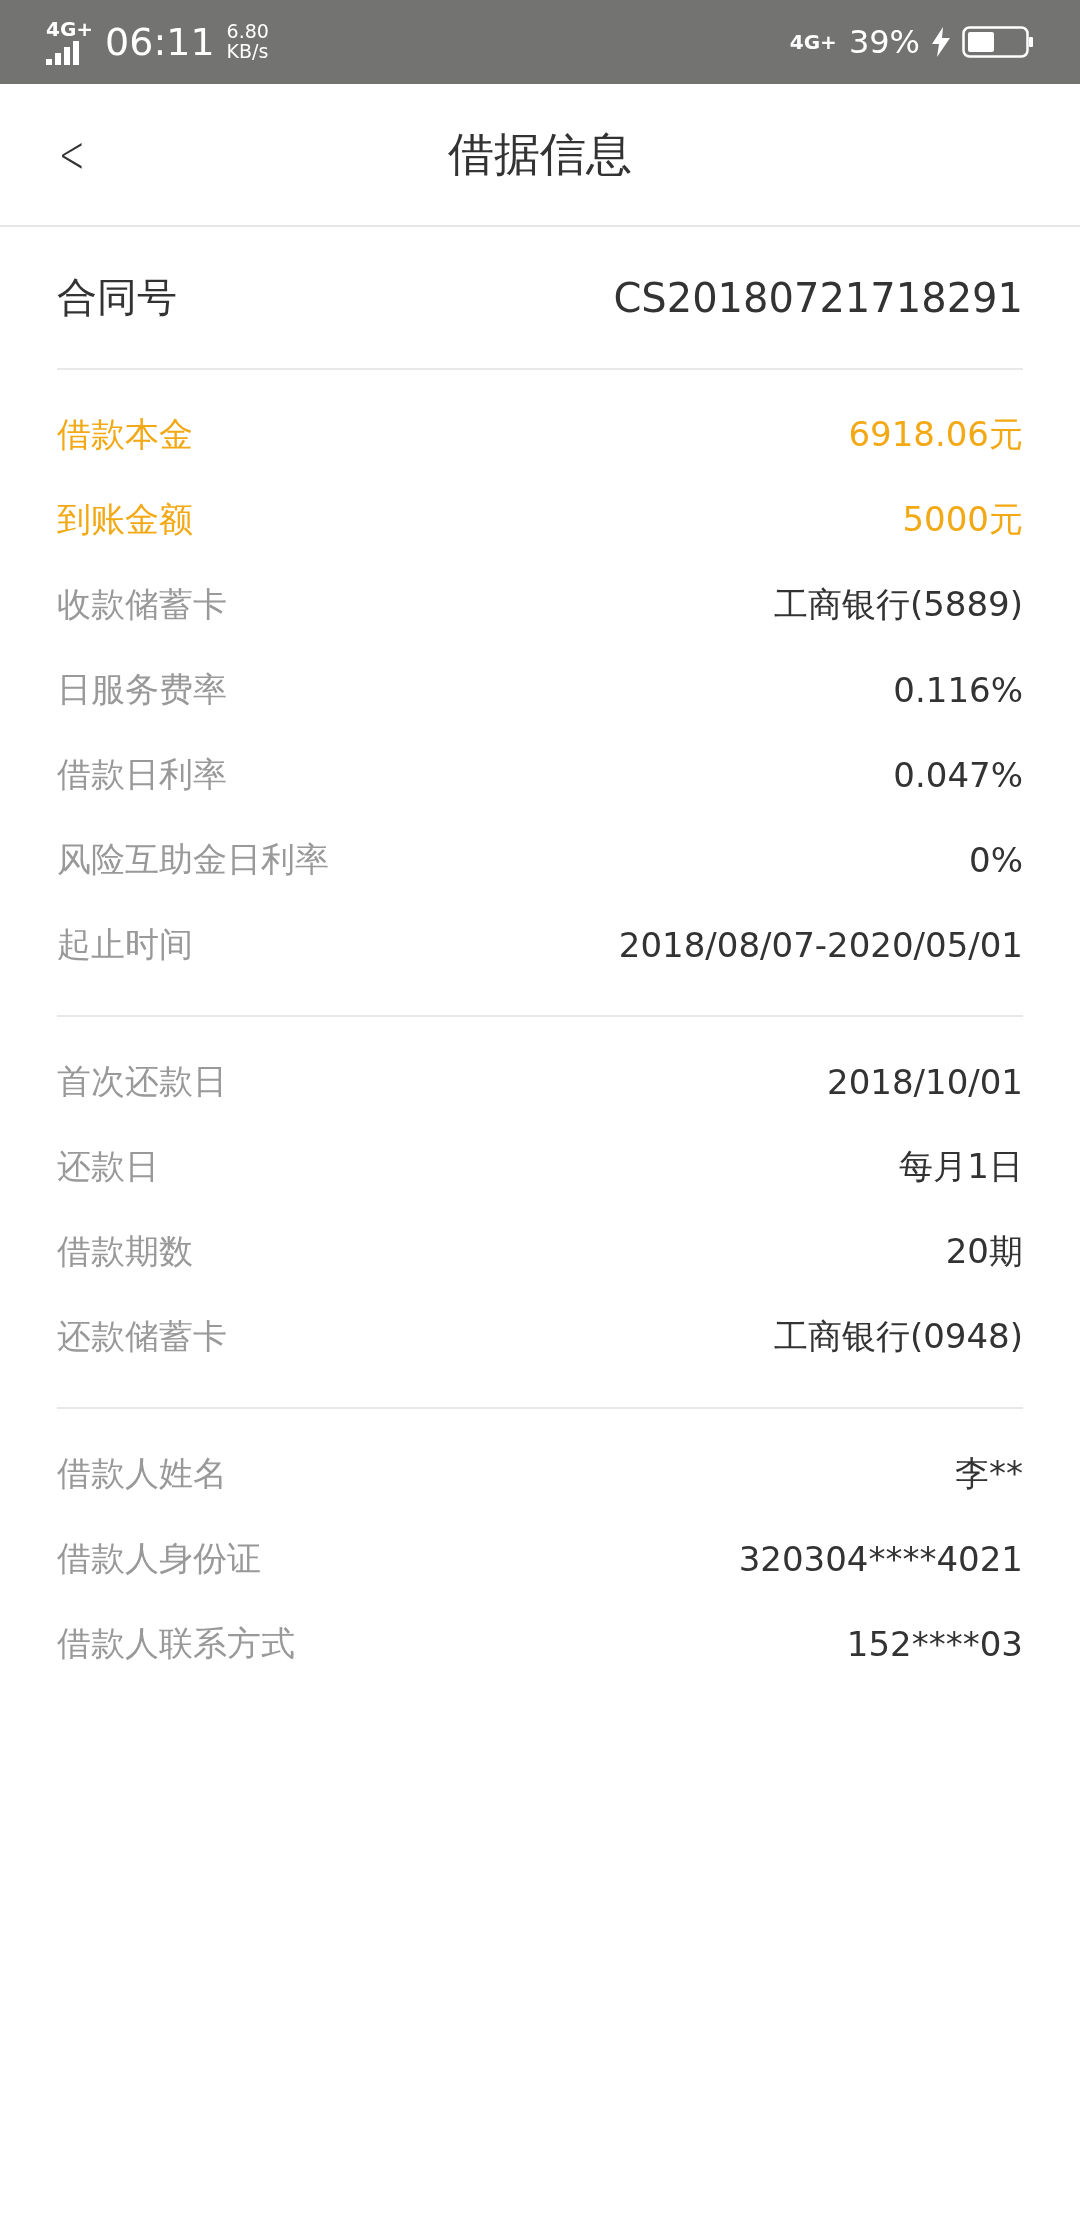 This screenshot has width=1080, height=2214. What do you see at coordinates (71, 154) in the screenshot?
I see `back-button: <` at bounding box center [71, 154].